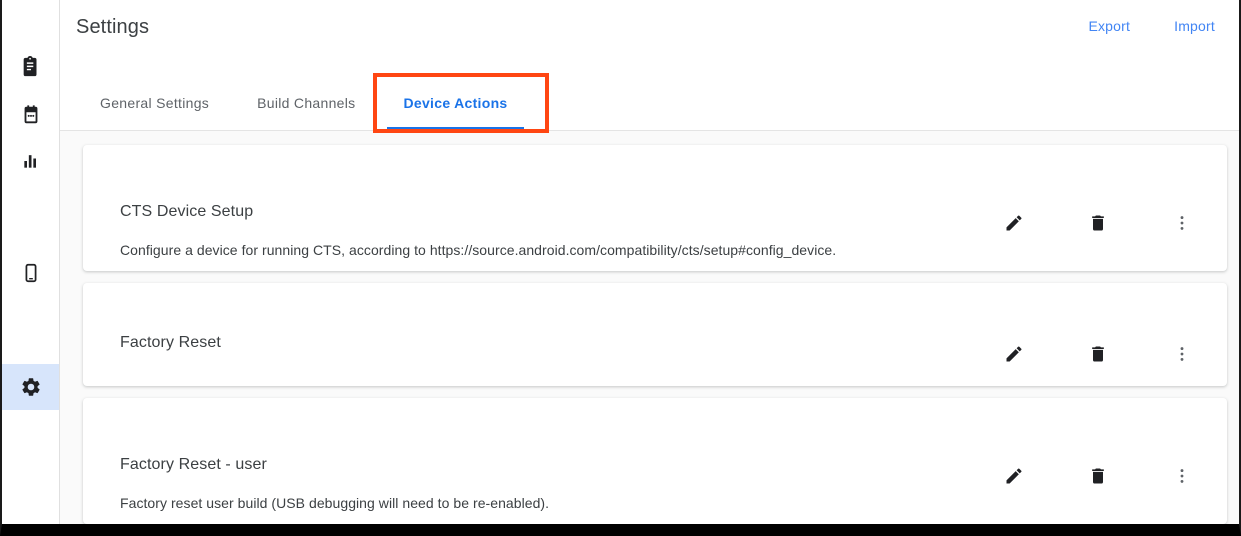  I want to click on device-phone-icon, so click(31, 273).